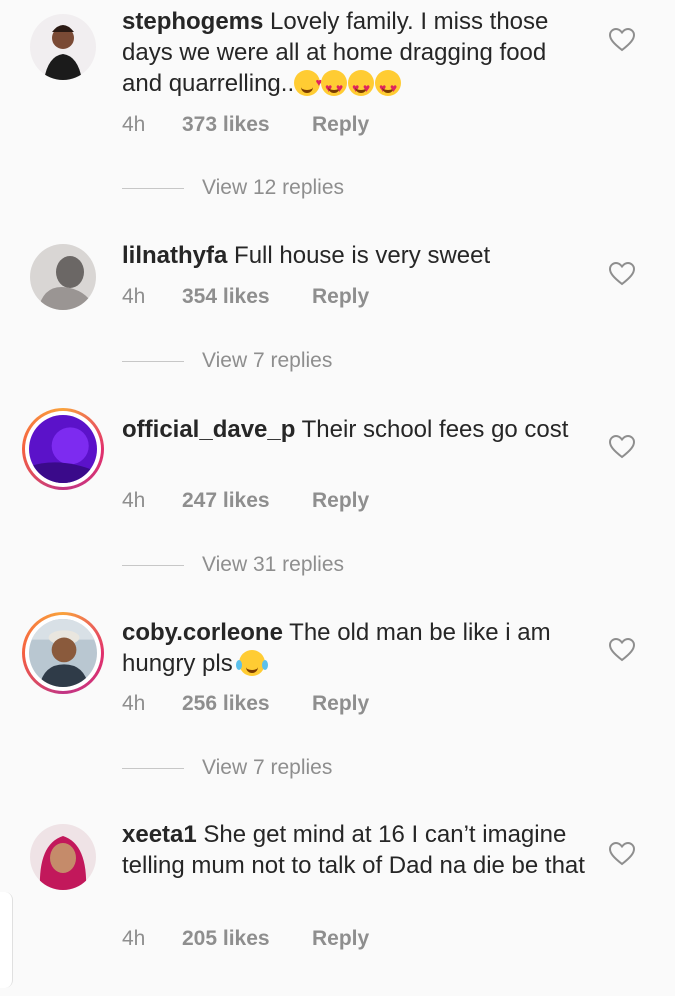 Image resolution: width=675 pixels, height=996 pixels. I want to click on comment-meta: 4h 205 likes Reply, so click(245, 939).